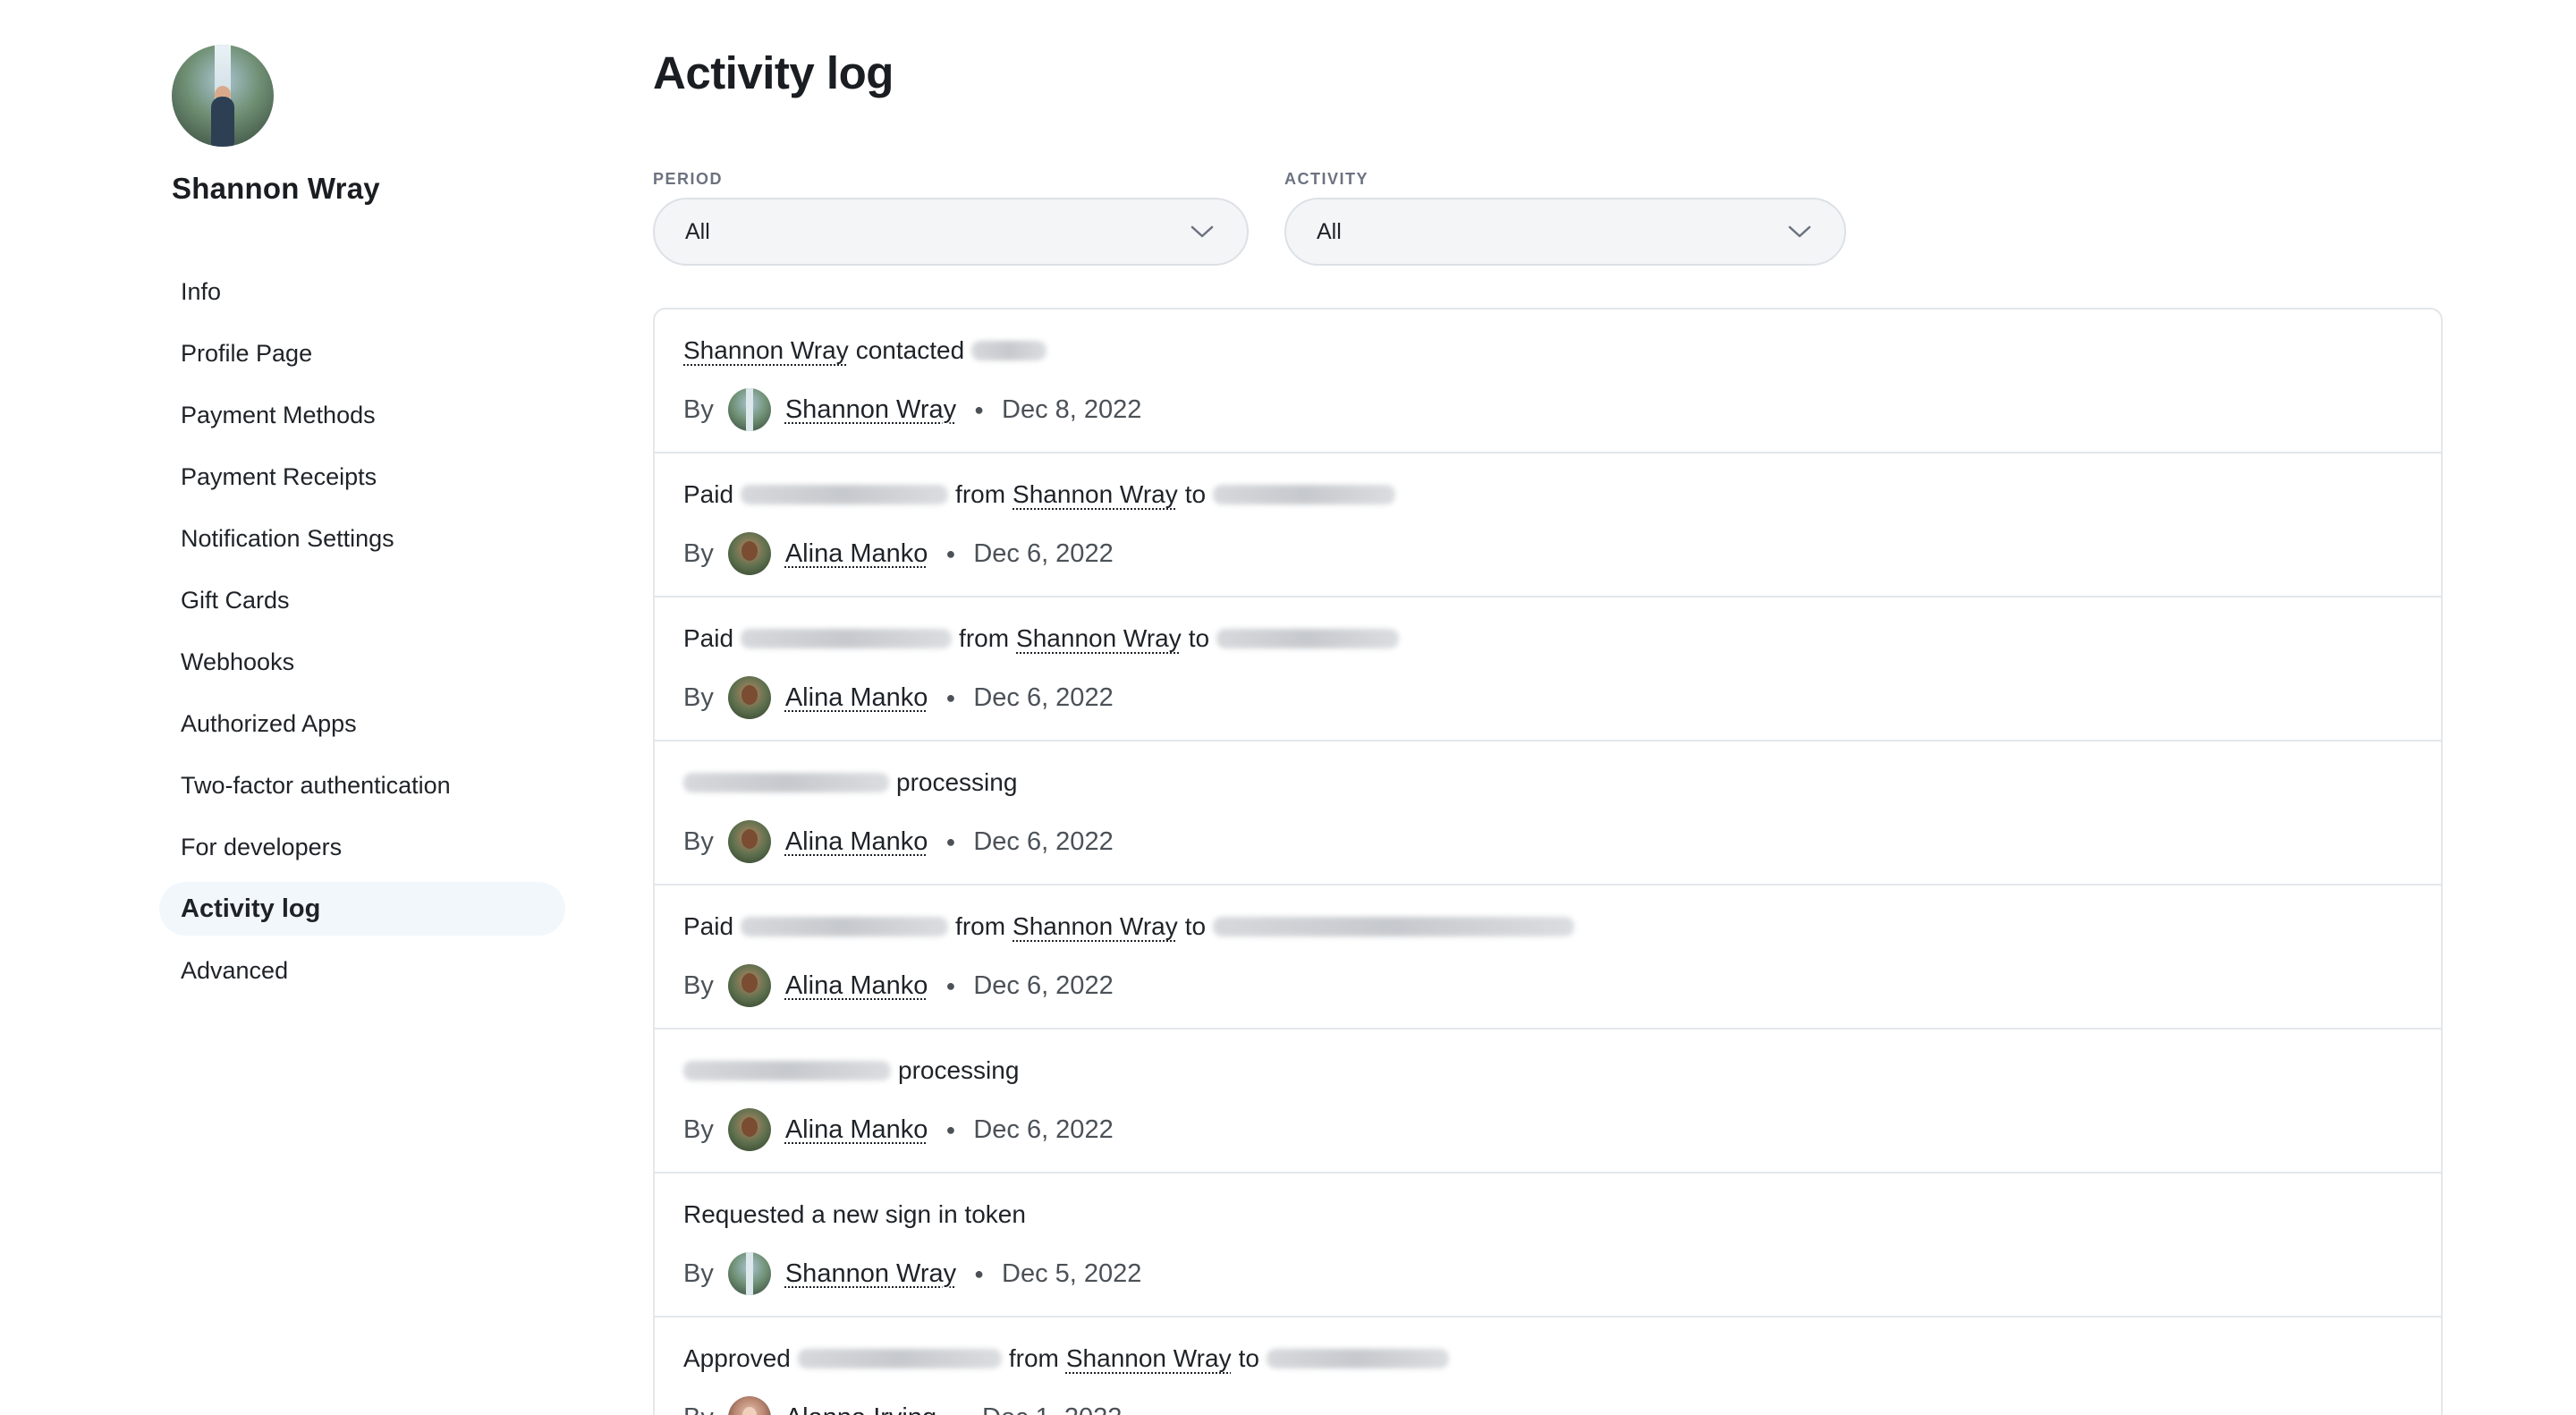 The height and width of the screenshot is (1415, 2576). Describe the element at coordinates (688, 179) in the screenshot. I see `period-label: PERIOD` at that location.